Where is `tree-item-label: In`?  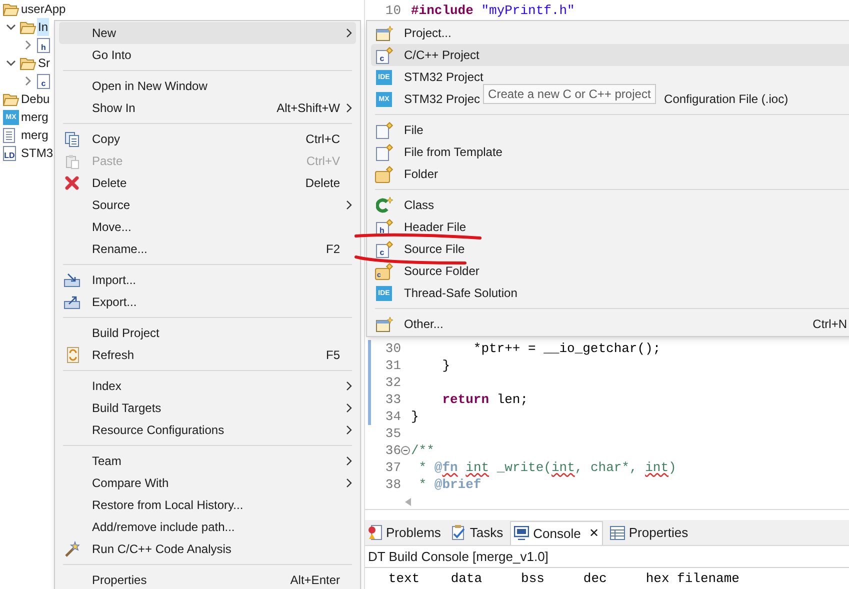
tree-item-label: In is located at coordinates (43, 27).